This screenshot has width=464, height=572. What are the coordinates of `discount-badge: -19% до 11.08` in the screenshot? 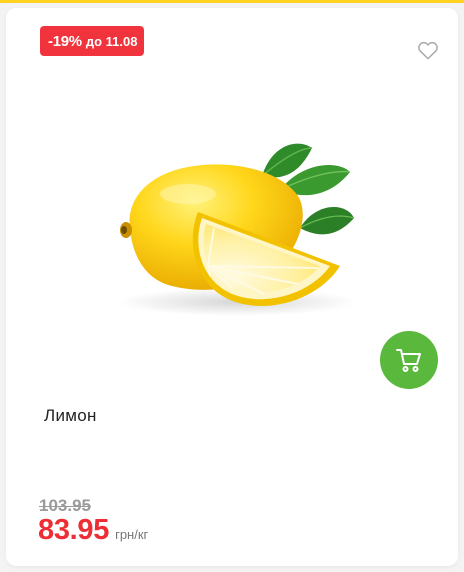 It's located at (92, 41).